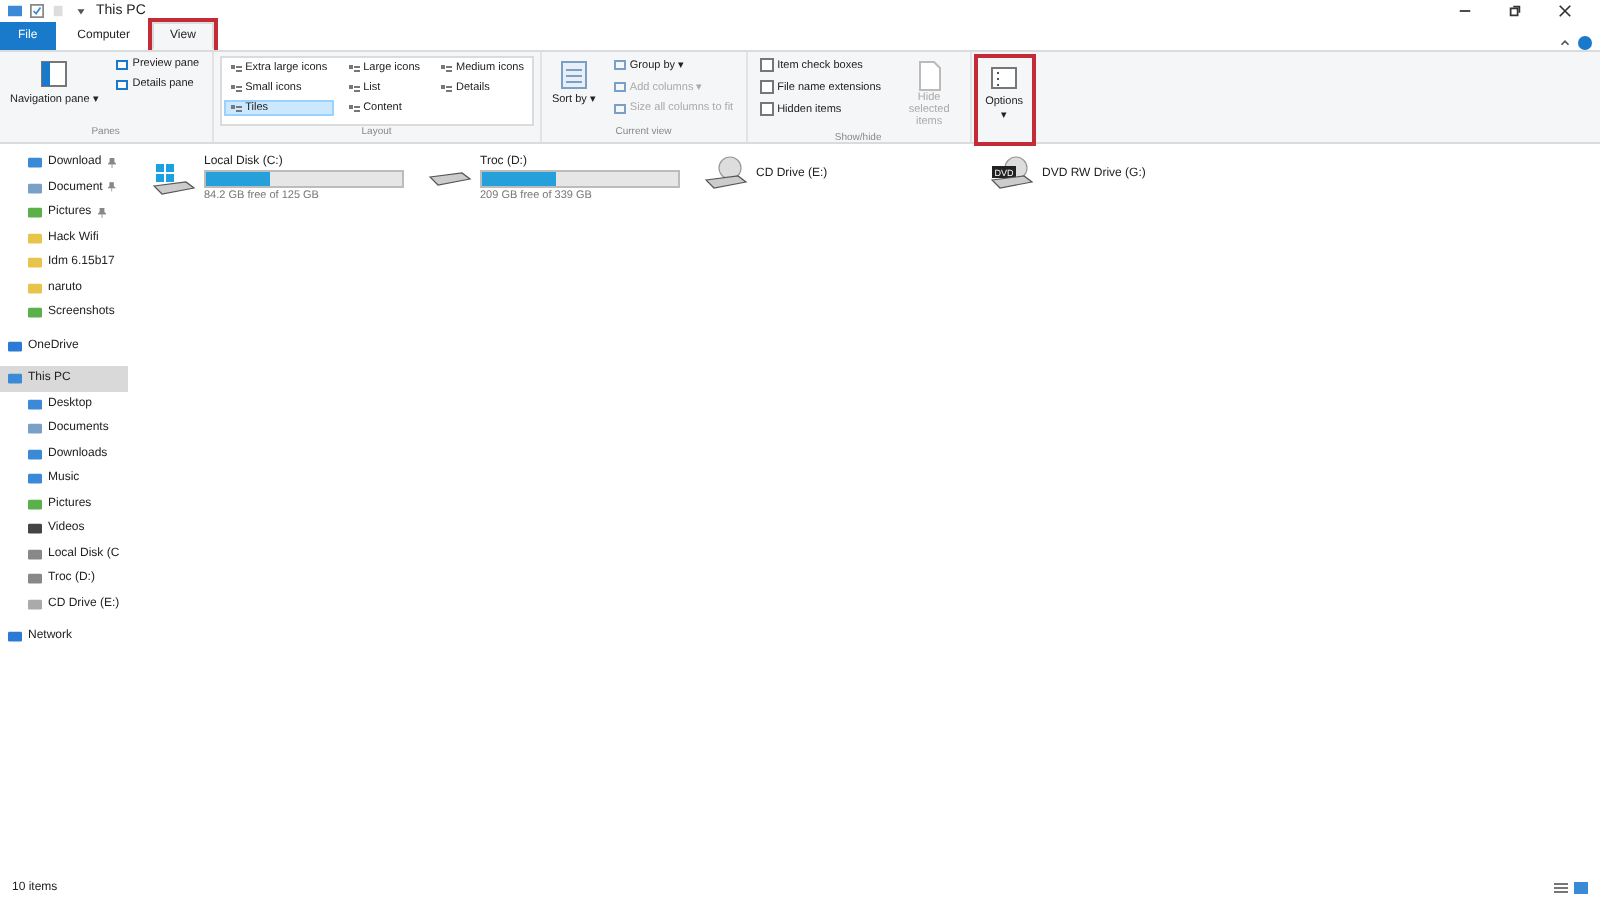 The height and width of the screenshot is (900, 1600). I want to click on pane-layout-icon, so click(54, 76).